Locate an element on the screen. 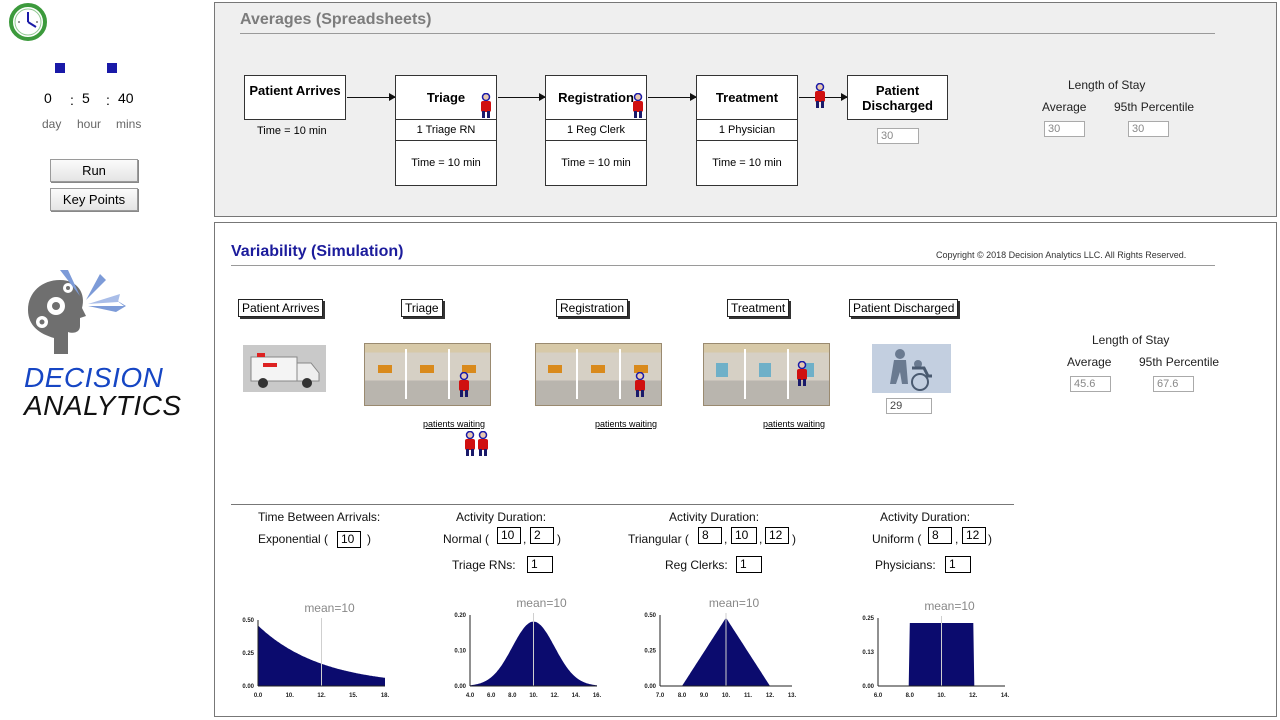  brand-line-2: ANALYTICS is located at coordinates (103, 405).